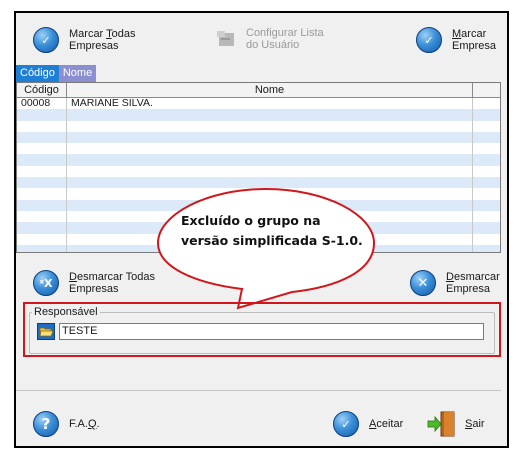 The height and width of the screenshot is (459, 524). What do you see at coordinates (42, 90) in the screenshot?
I see `column-header-codigo: Código` at bounding box center [42, 90].